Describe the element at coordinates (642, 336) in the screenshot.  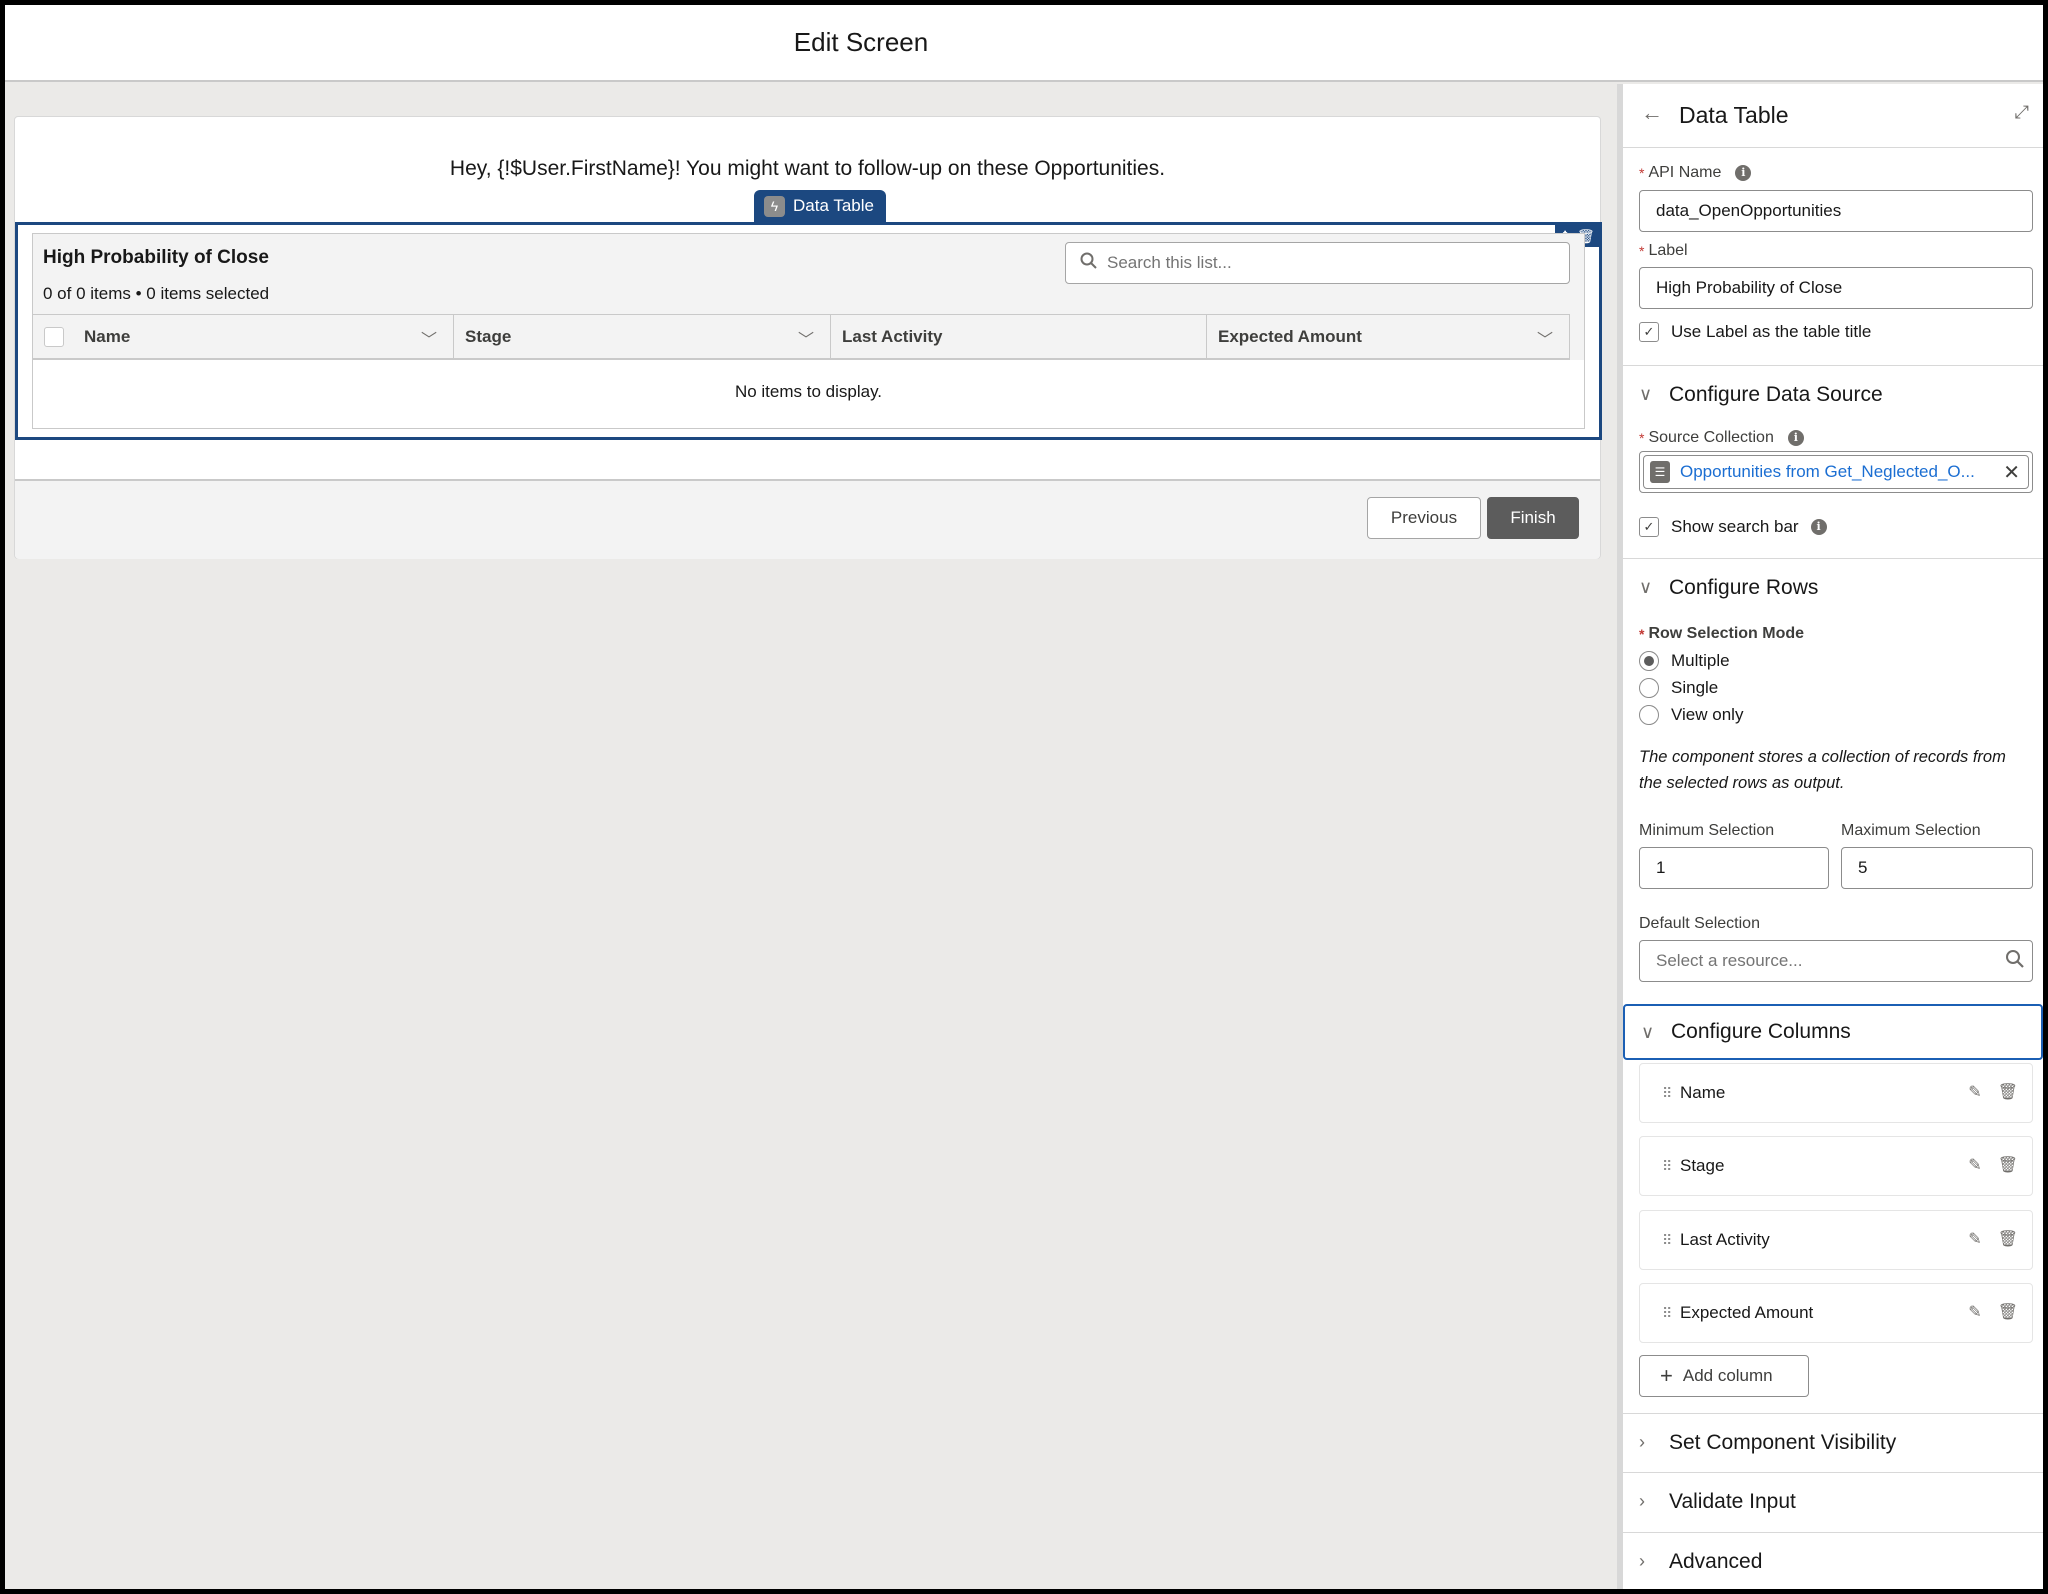
I see `column-header-stage: Stage ﹀` at that location.